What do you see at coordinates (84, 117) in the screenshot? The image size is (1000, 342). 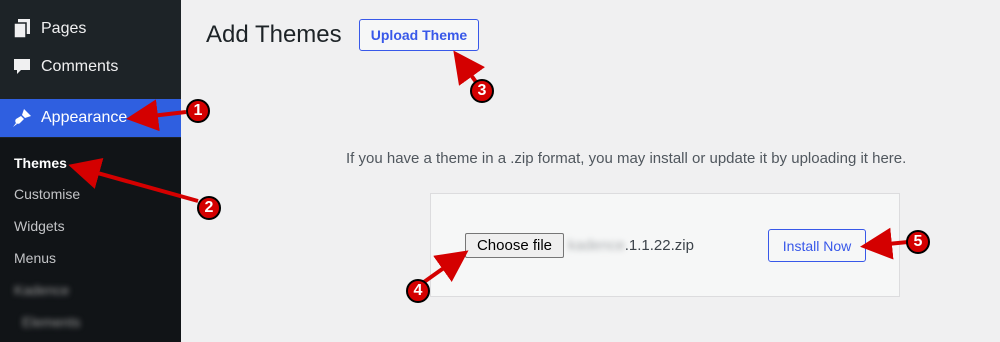 I see `sidebar-item-label: Appearance` at bounding box center [84, 117].